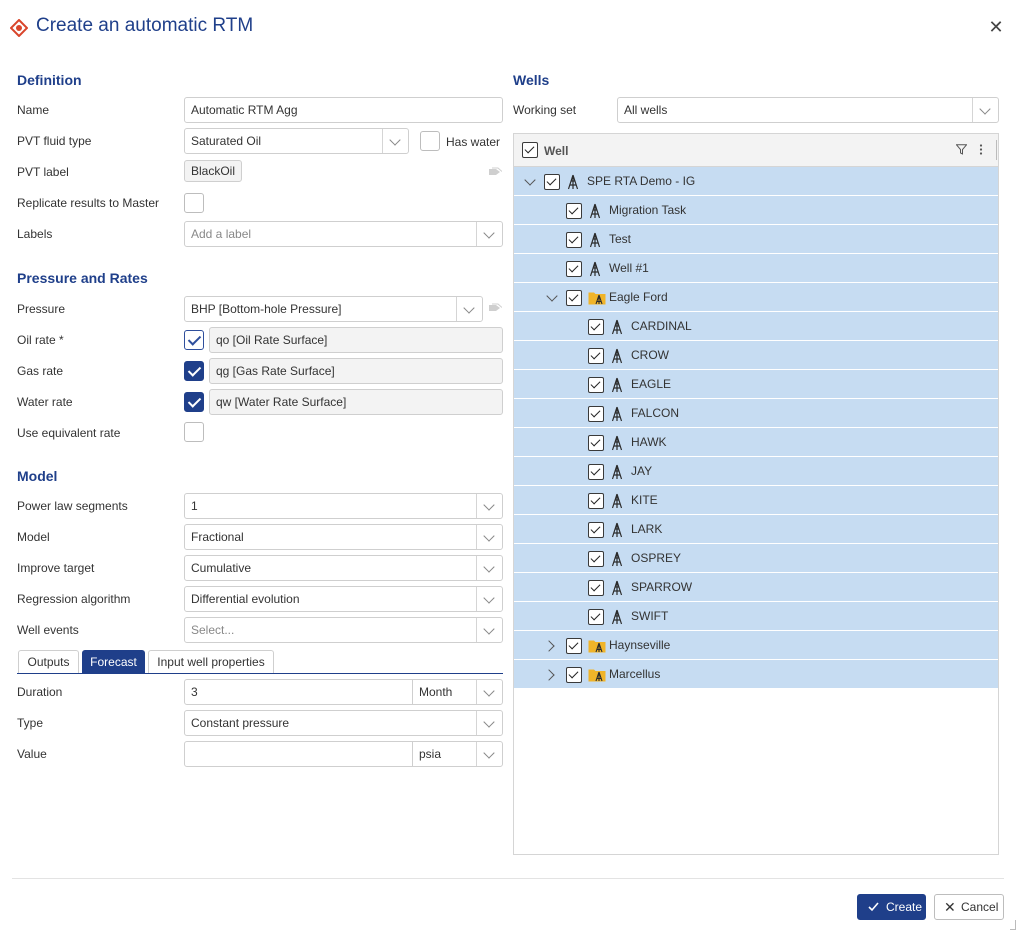 This screenshot has width=1018, height=932. I want to click on type-label: Type, so click(30, 723).